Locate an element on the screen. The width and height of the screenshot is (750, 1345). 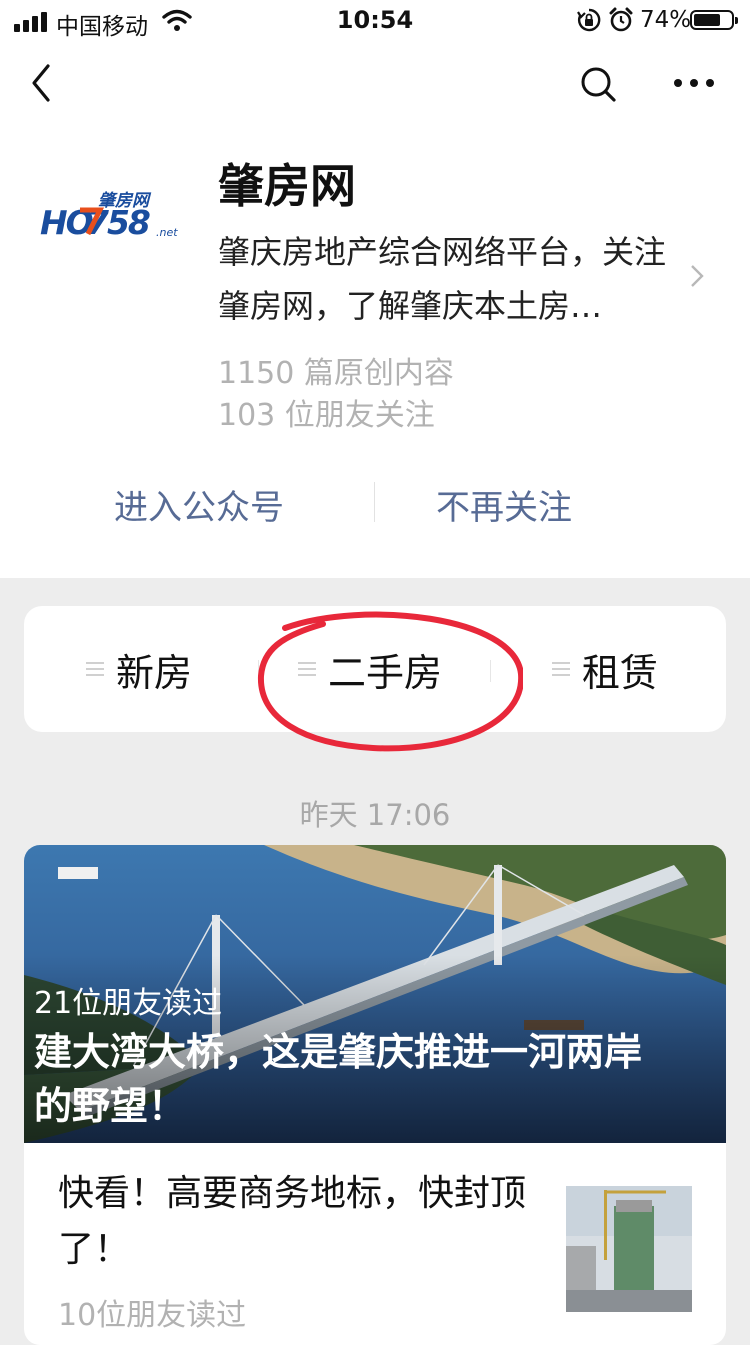
menu-item-new-homes: 新房 is located at coordinates (139, 669).